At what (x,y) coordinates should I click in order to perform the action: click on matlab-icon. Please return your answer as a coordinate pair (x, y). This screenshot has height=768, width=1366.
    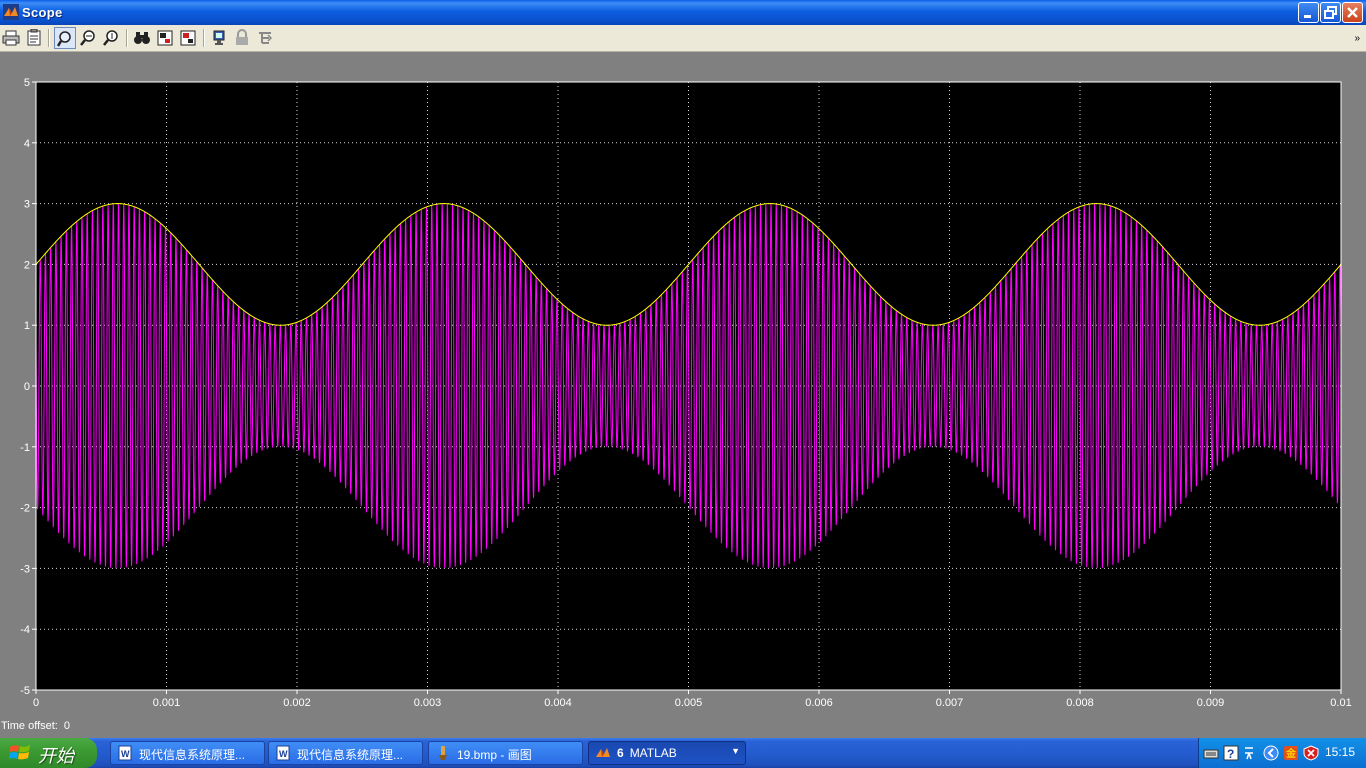
    Looking at the image, I should click on (603, 752).